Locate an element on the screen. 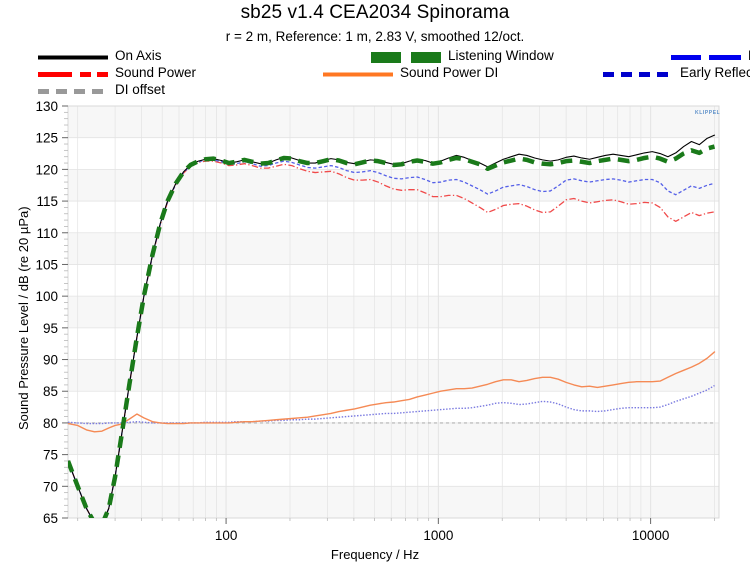 Image resolution: width=750 pixels, height=563 pixels. klippel-watermark: KLIPPEL is located at coordinates (708, 113).